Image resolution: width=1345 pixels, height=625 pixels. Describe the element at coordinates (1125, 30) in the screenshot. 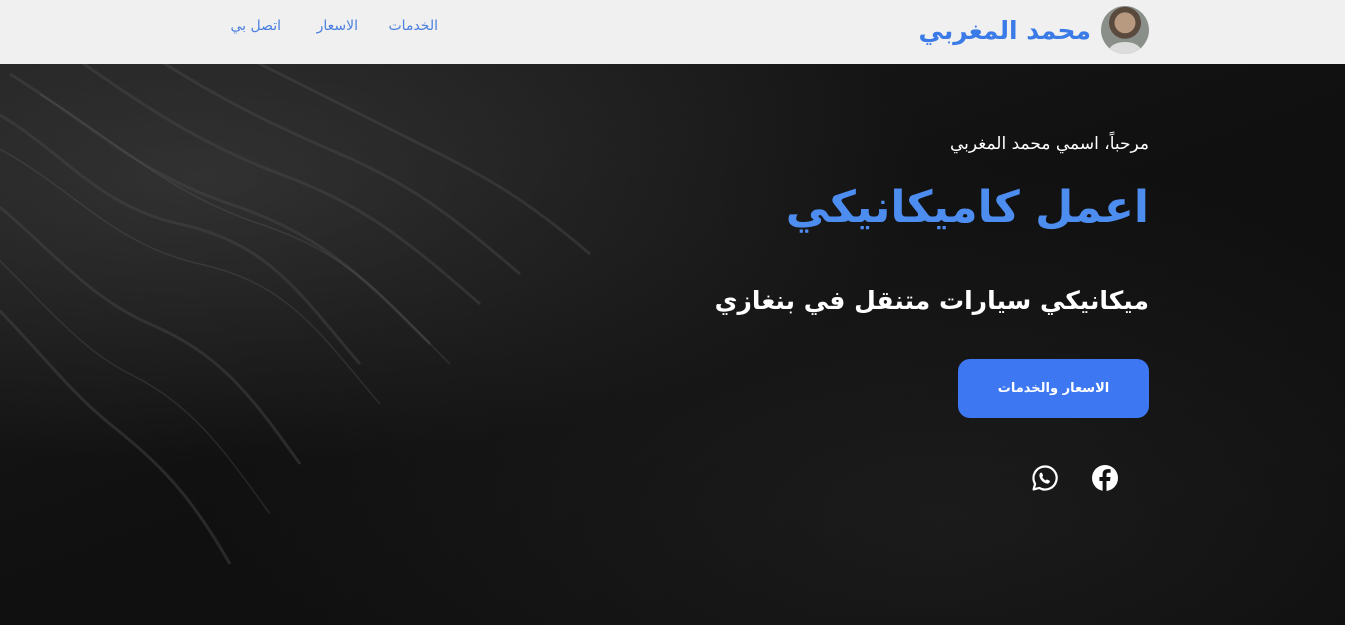

I see `avatar` at that location.